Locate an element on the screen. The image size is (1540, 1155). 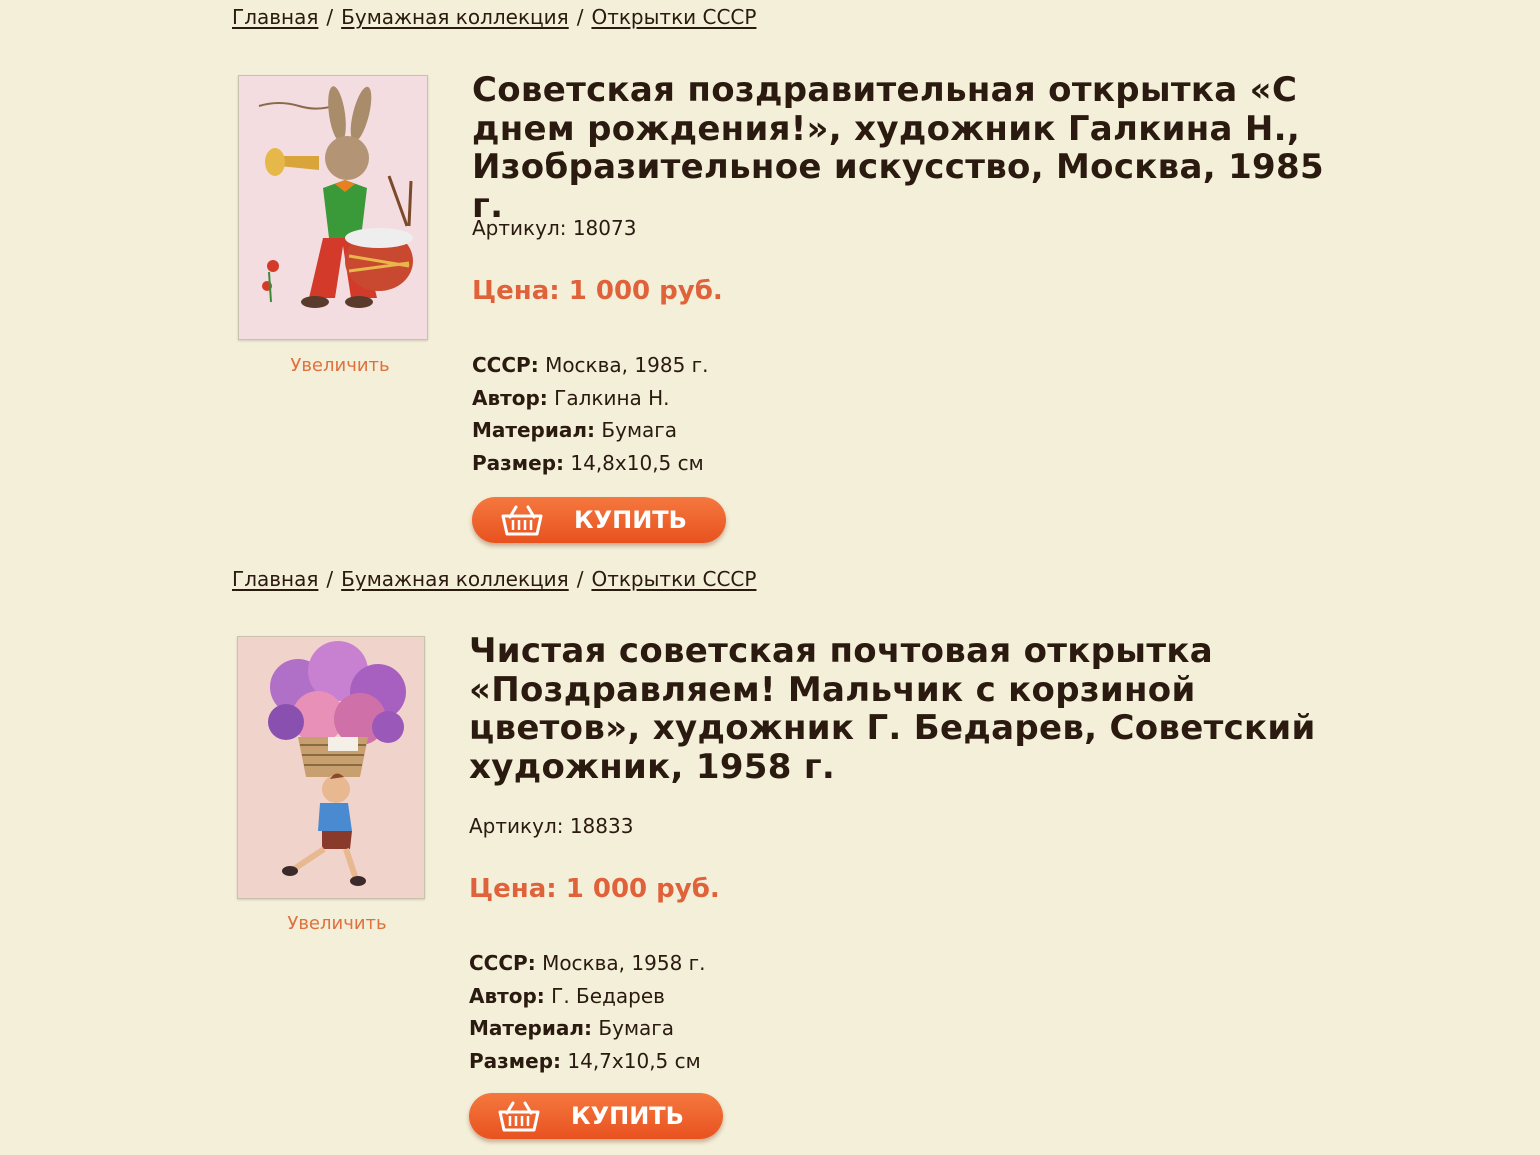
sku: Артикул: 18073 is located at coordinates (554, 228).